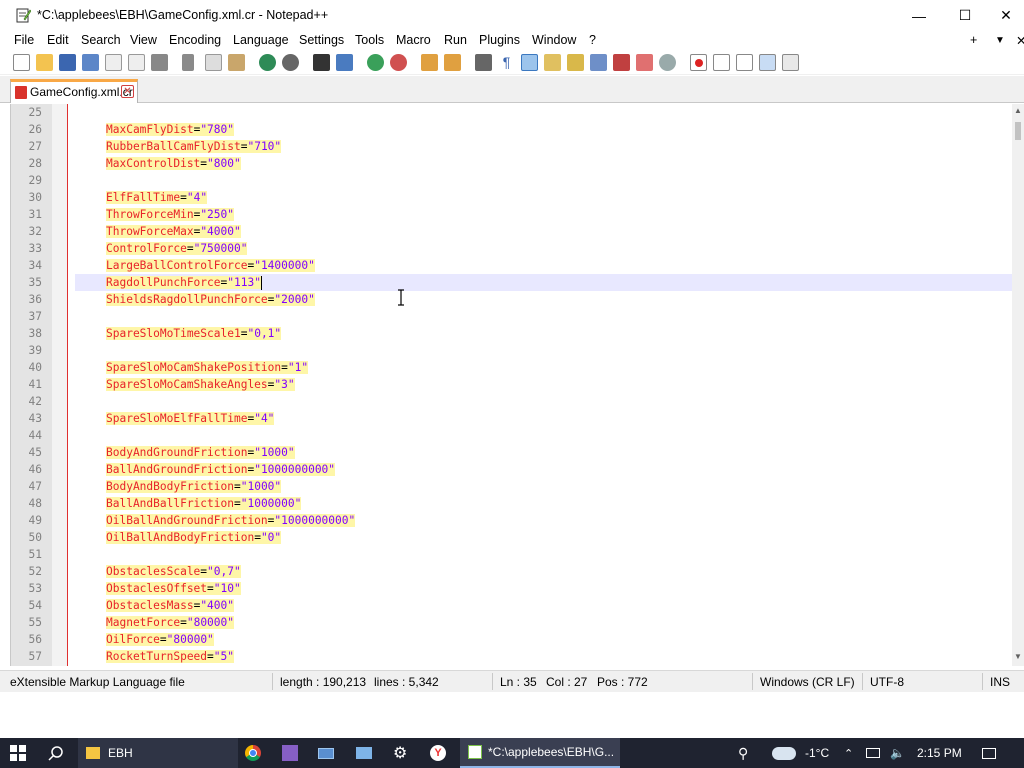  What do you see at coordinates (513, 146) in the screenshot?
I see `code-line: 27 RubberBallCamFlyDist="710"` at bounding box center [513, 146].